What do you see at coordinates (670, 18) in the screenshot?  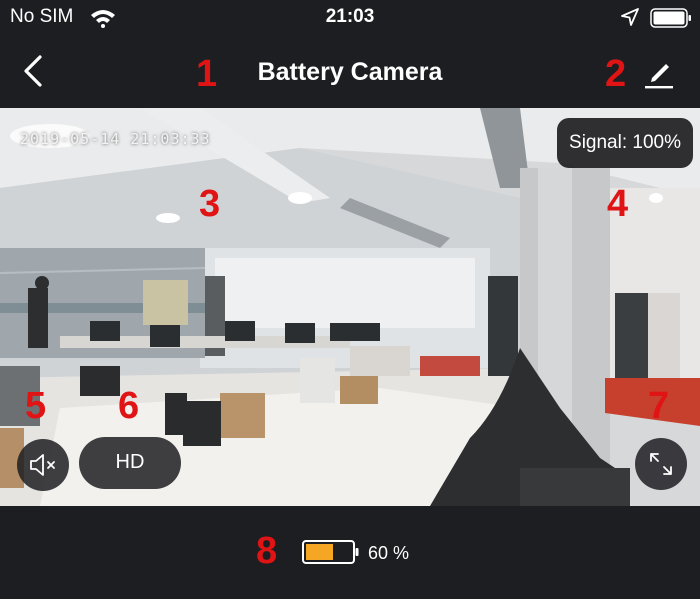 I see `status-battery-icon` at bounding box center [670, 18].